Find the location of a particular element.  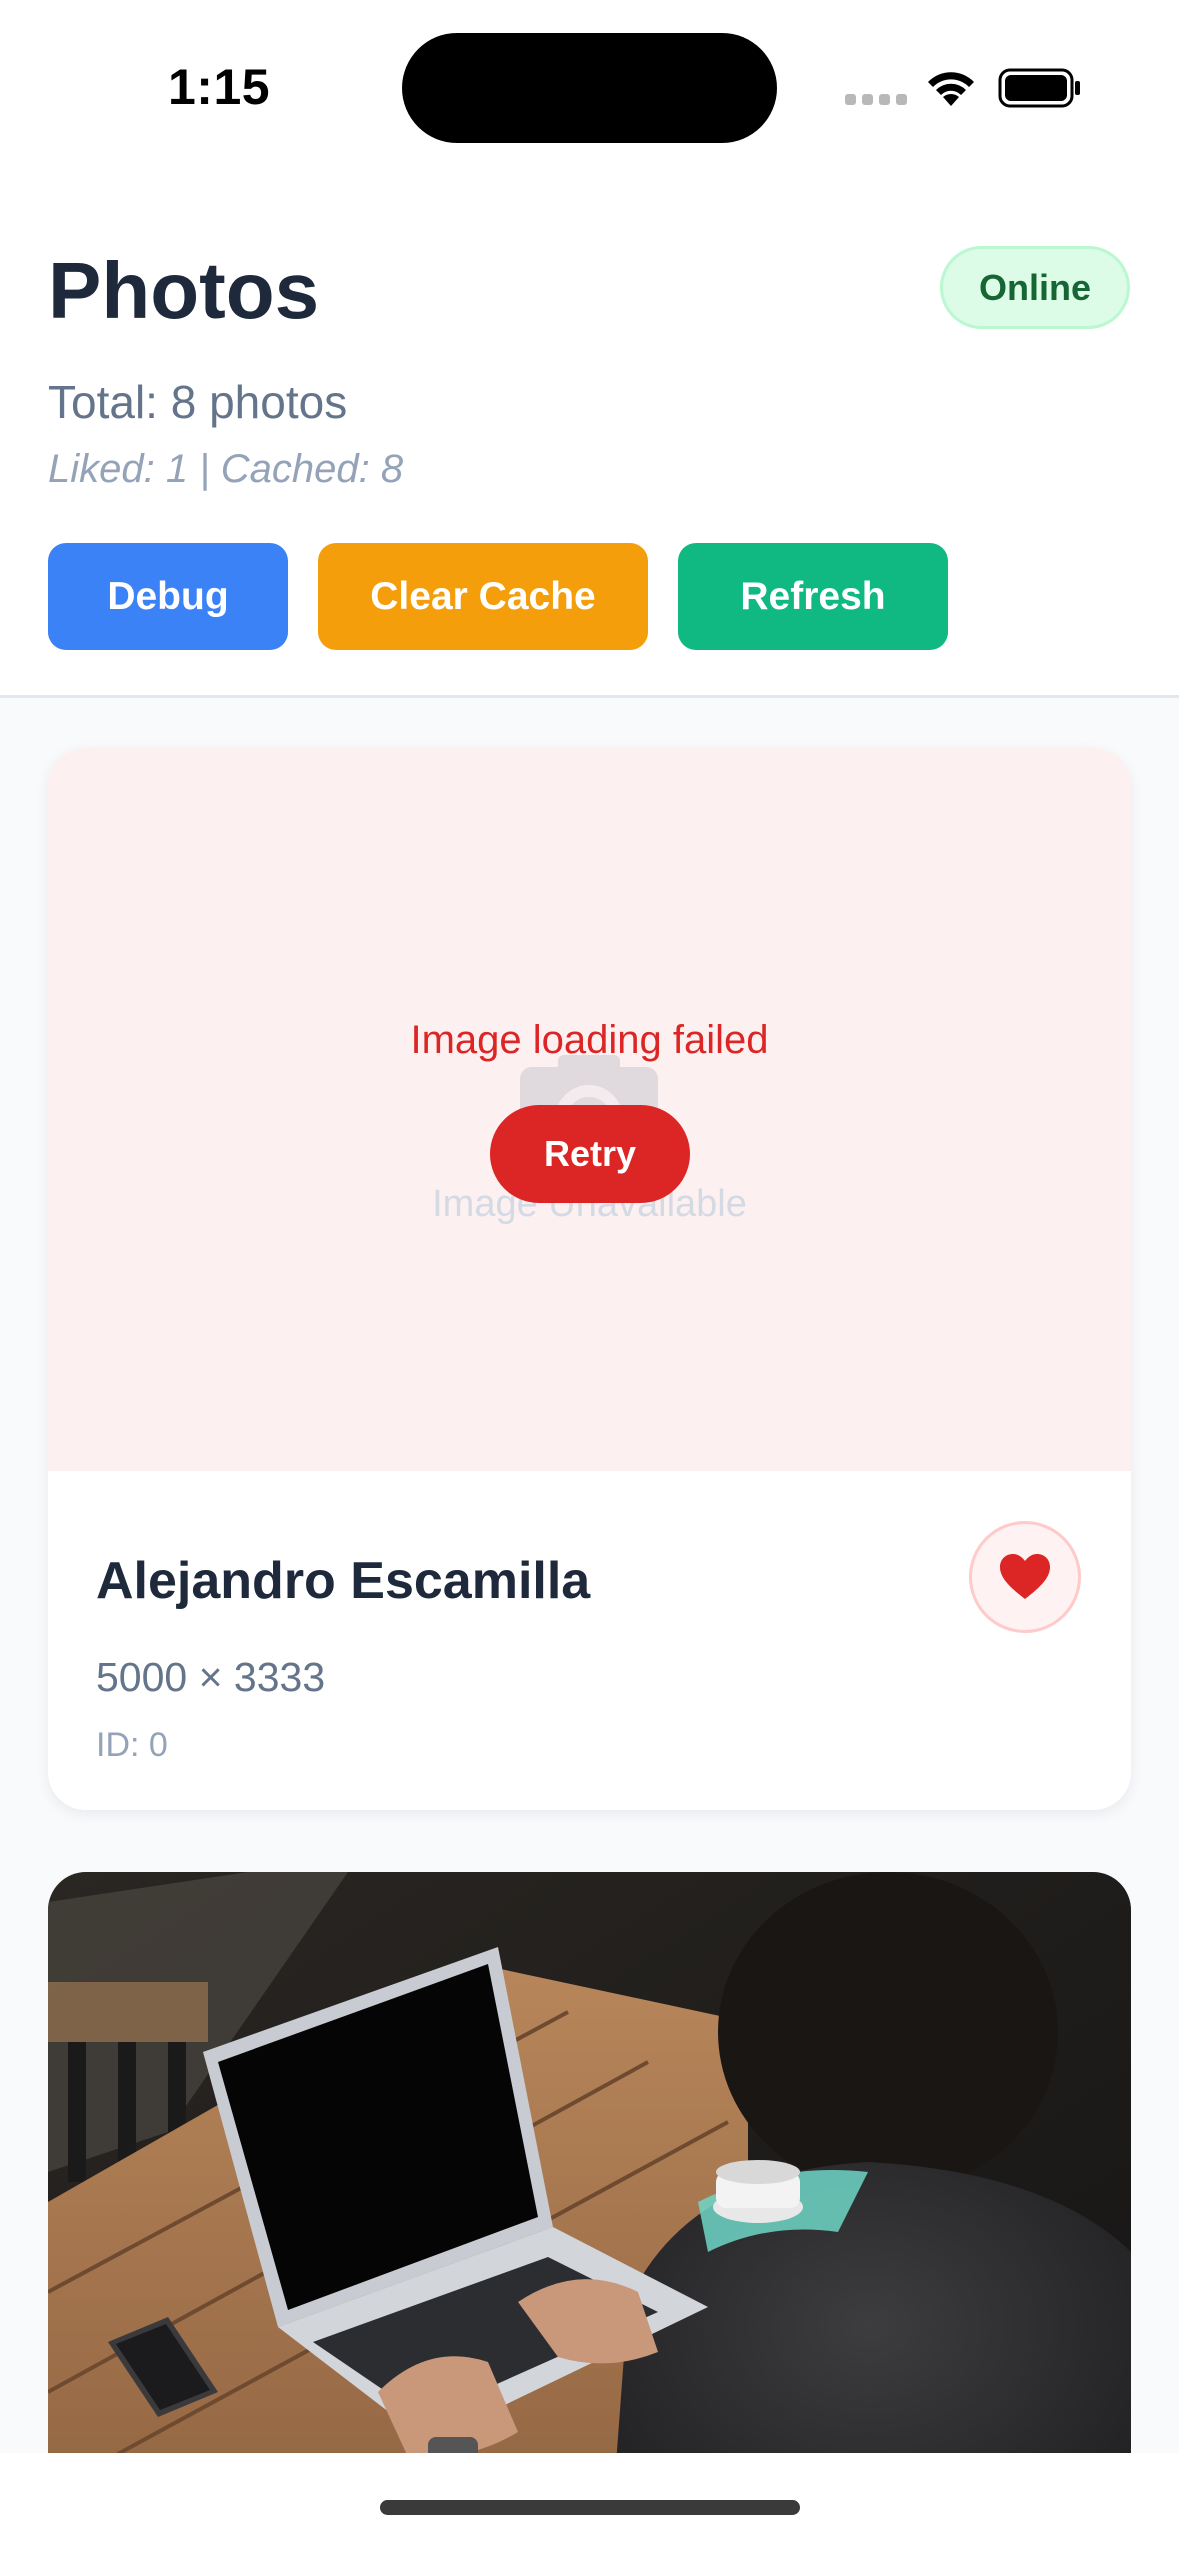

image-error-message: Image loading failed is located at coordinates (589, 1040).